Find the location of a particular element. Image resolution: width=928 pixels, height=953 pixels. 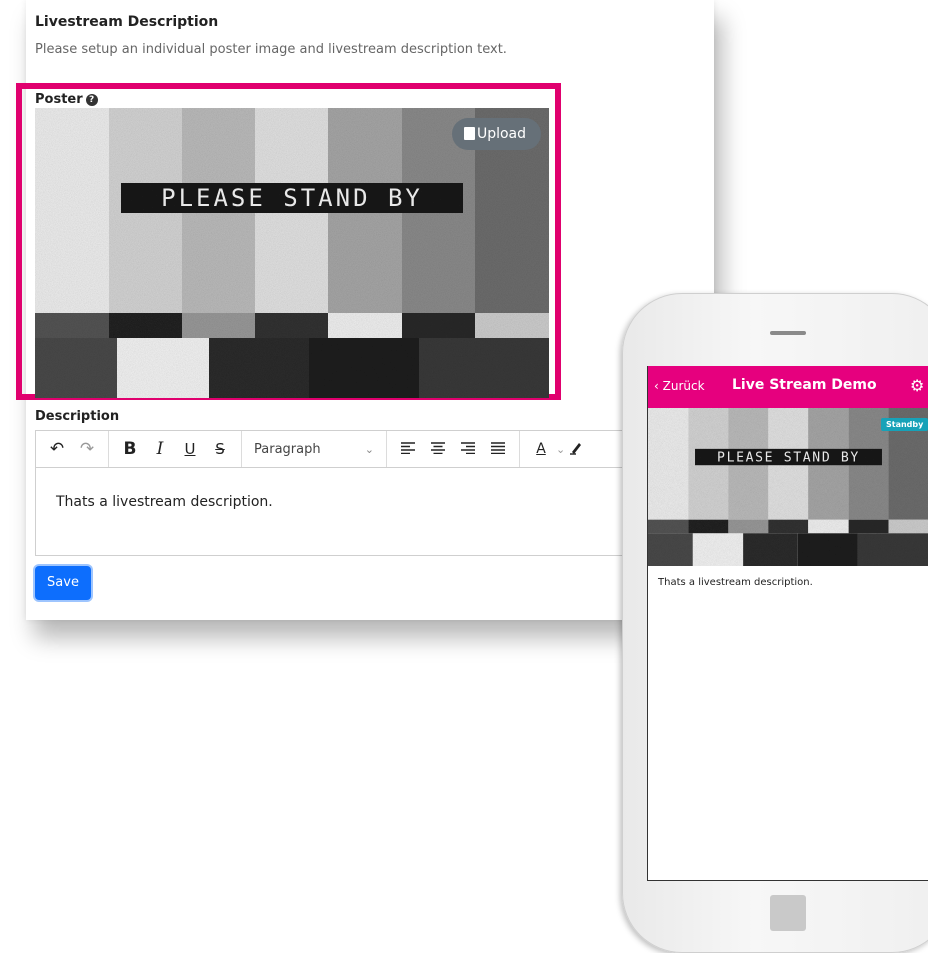

paragraph-select: Paragraph ⌄ is located at coordinates (314, 449).